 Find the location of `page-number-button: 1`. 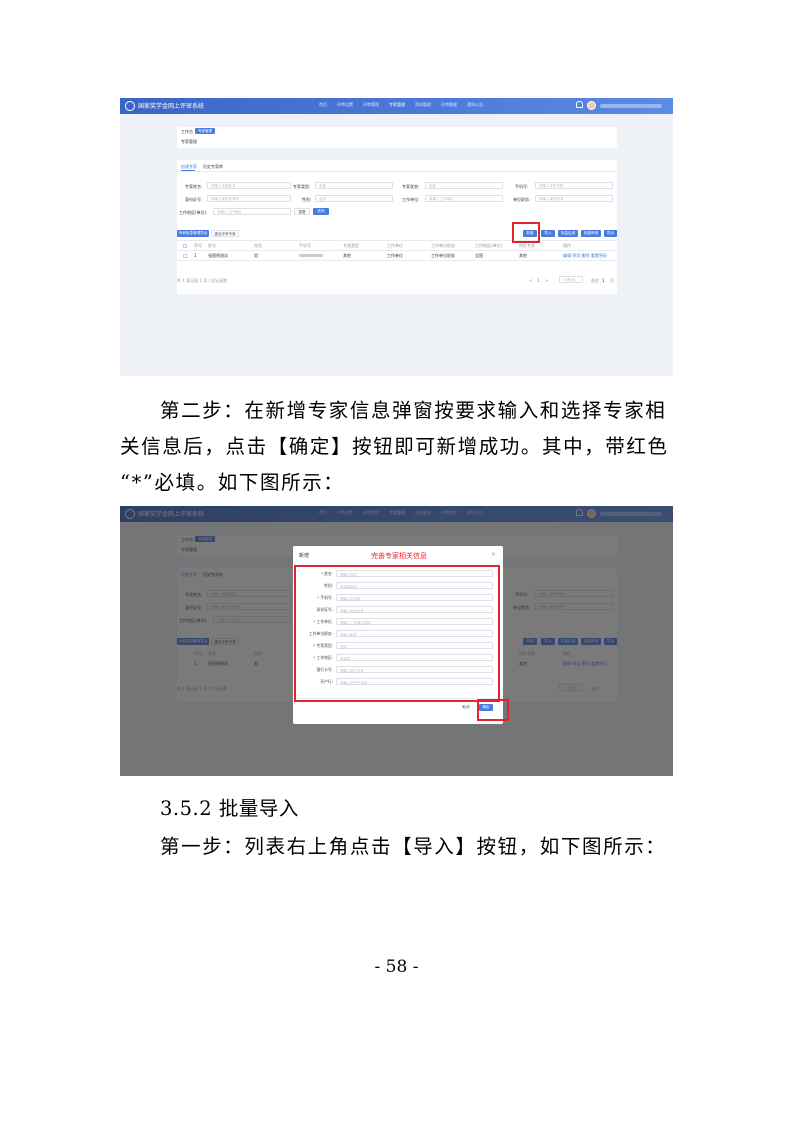

page-number-button: 1 is located at coordinates (538, 280).